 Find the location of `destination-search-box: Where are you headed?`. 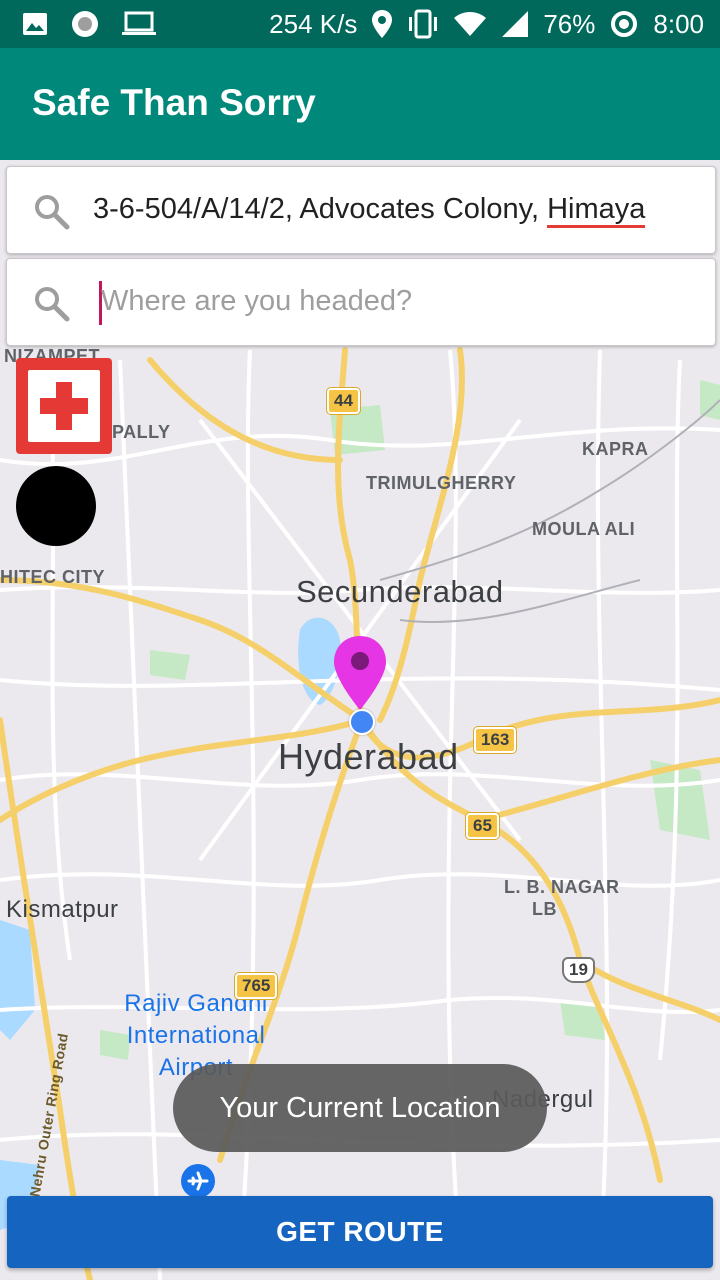

destination-search-box: Where are you headed? is located at coordinates (361, 302).